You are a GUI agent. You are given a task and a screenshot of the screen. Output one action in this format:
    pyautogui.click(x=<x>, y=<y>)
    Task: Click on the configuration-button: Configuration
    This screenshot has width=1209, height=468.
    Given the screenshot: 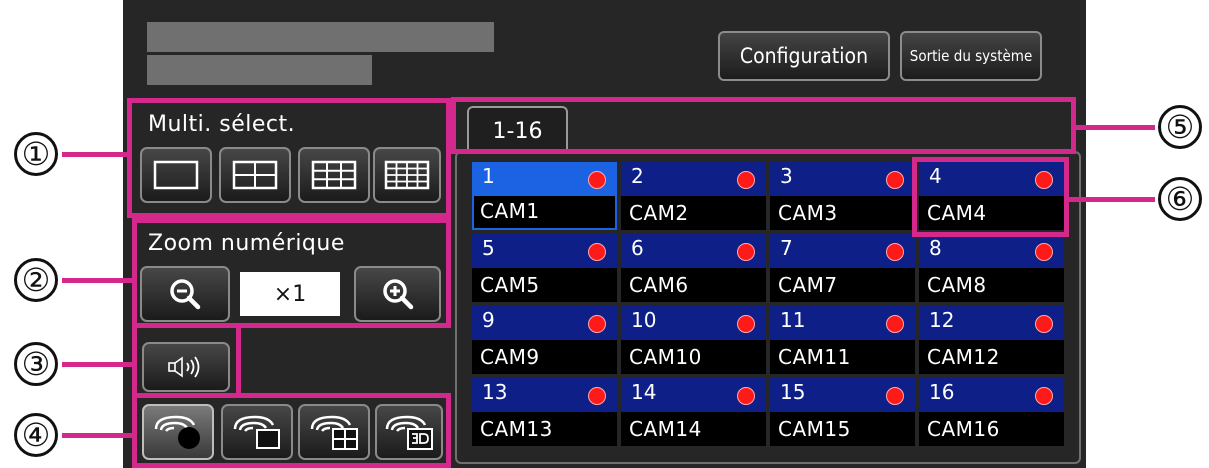 What is the action you would take?
    pyautogui.click(x=804, y=56)
    